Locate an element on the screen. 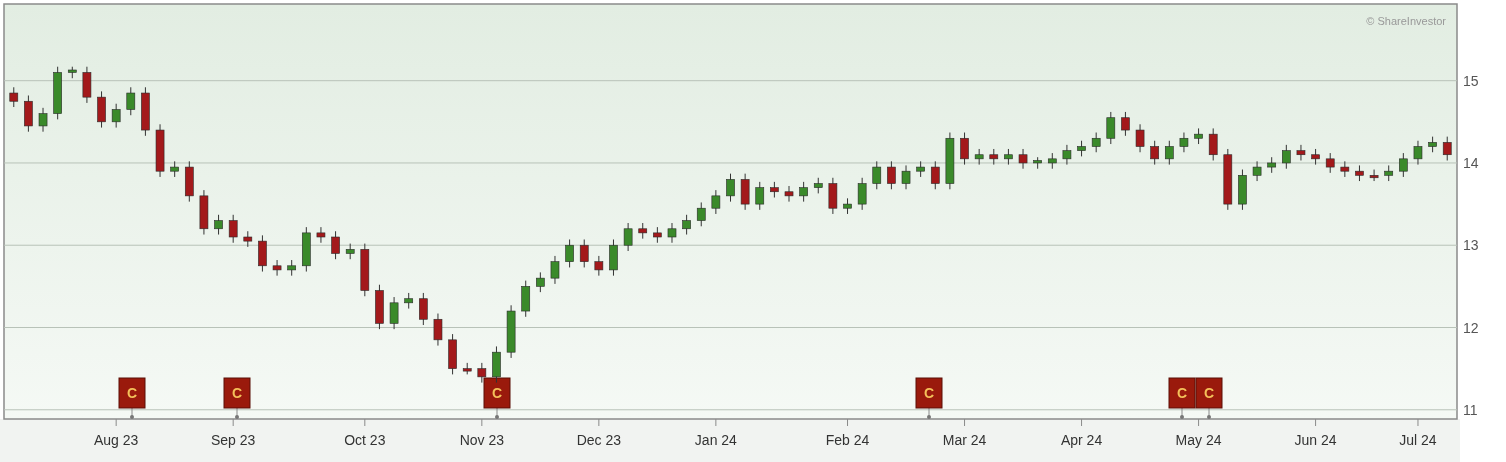 This screenshot has height=462, width=1506. copyright-text: © ShareInvestor is located at coordinates (1406, 21).